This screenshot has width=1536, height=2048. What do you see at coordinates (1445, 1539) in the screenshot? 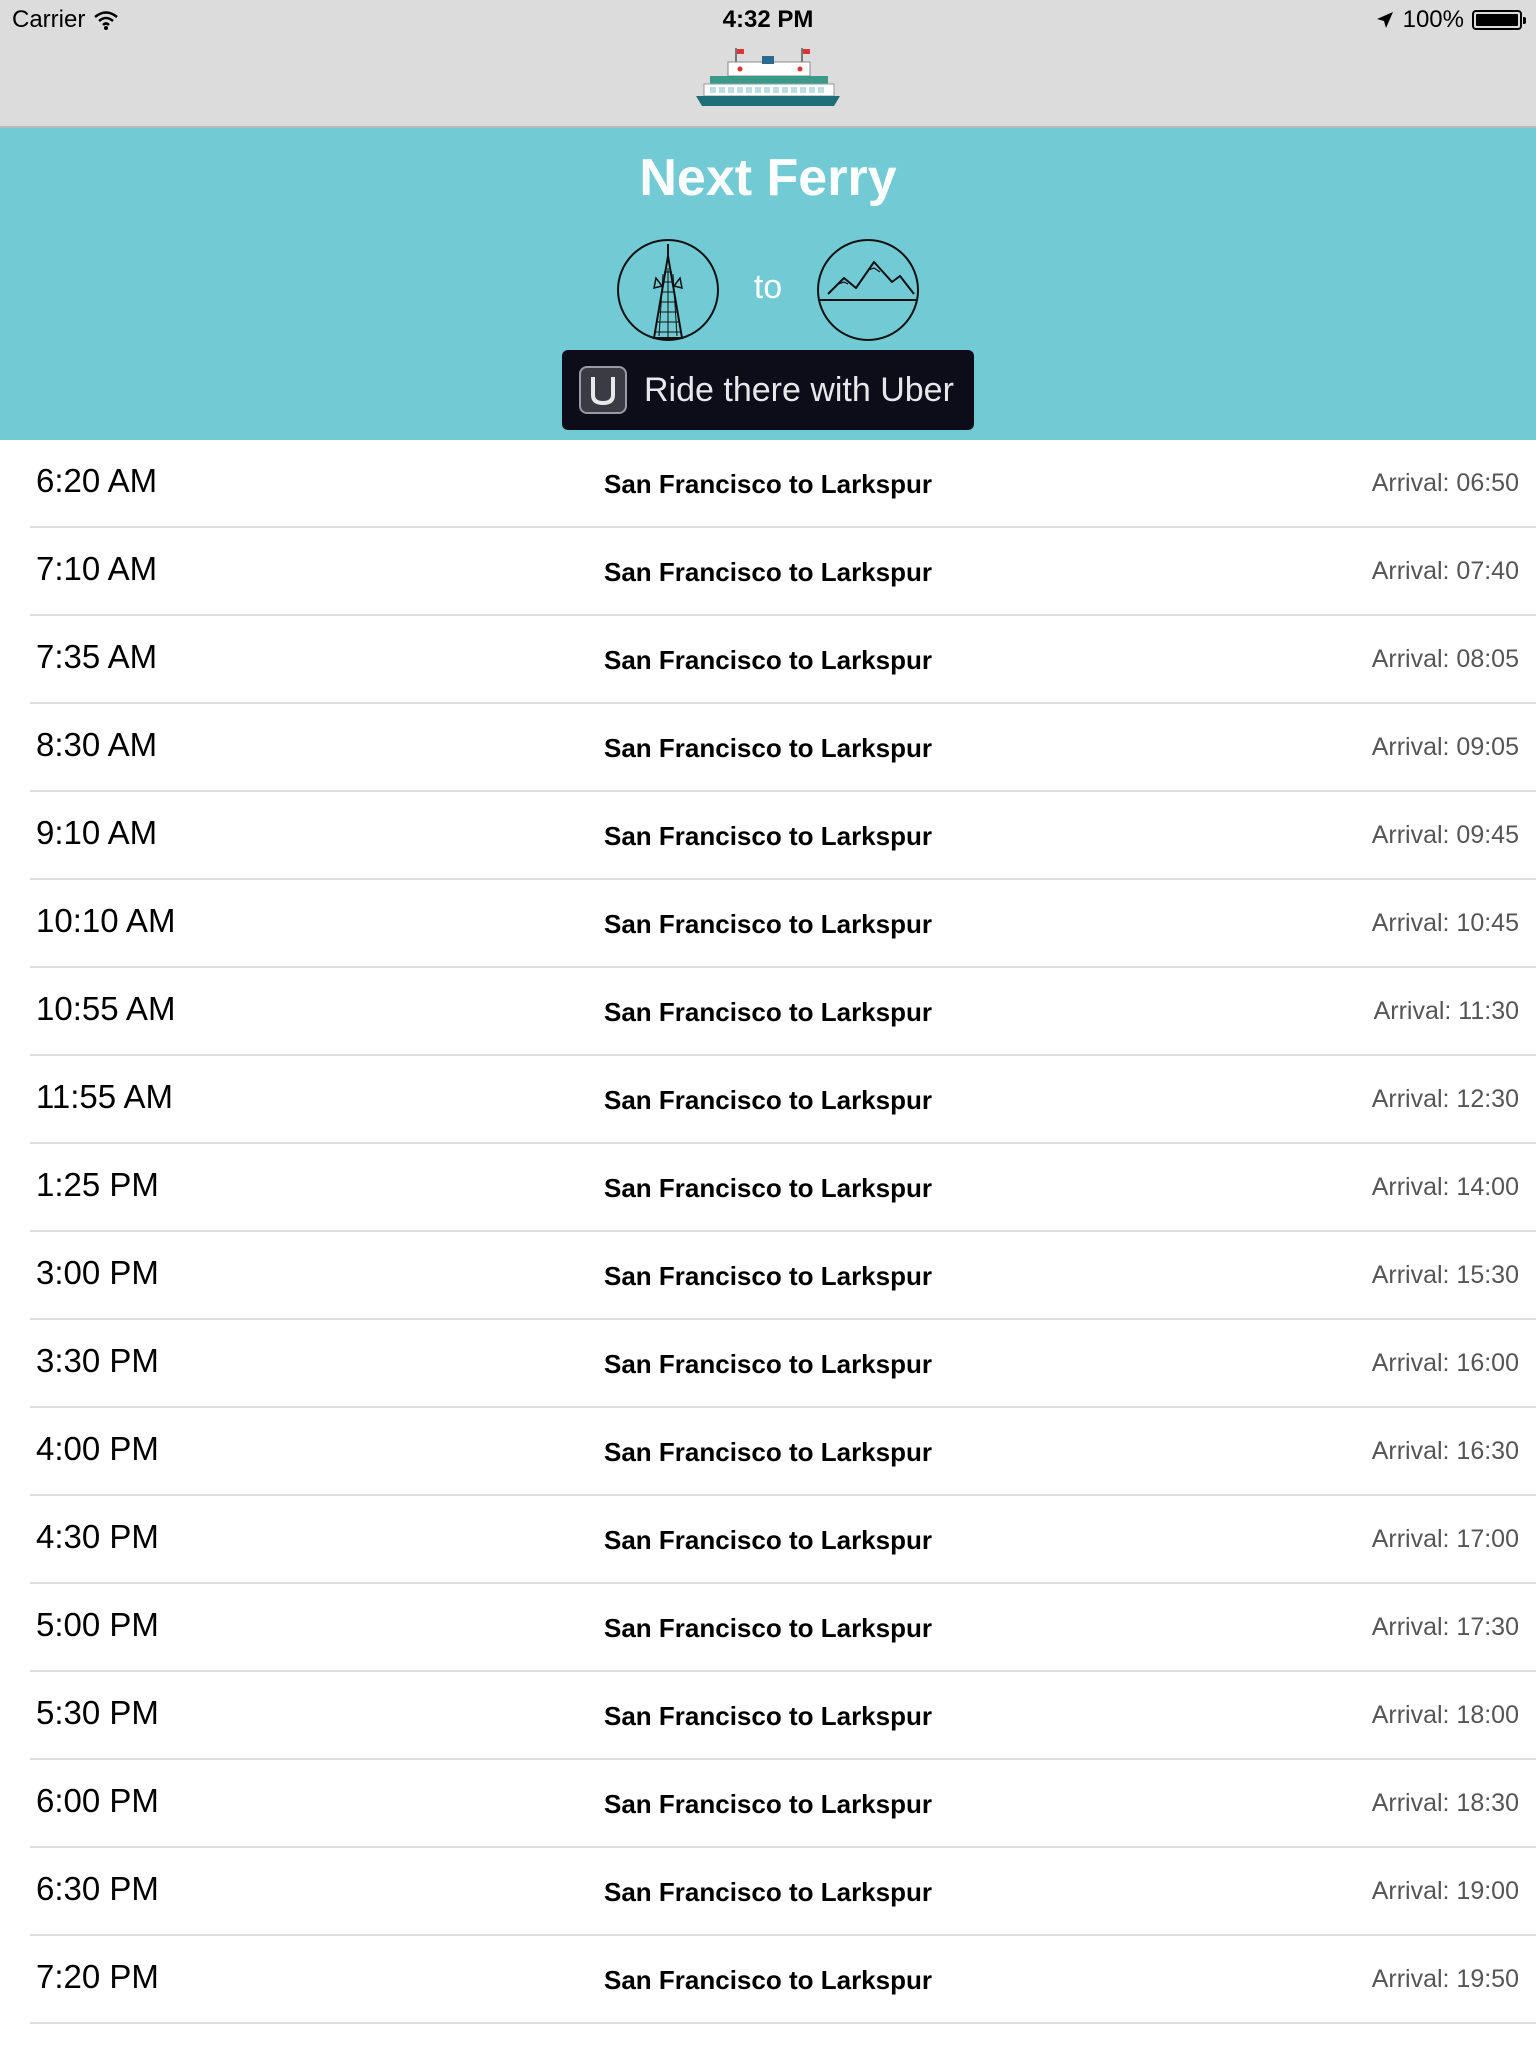
I see `arrival-time: Arrival: 17:00` at bounding box center [1445, 1539].